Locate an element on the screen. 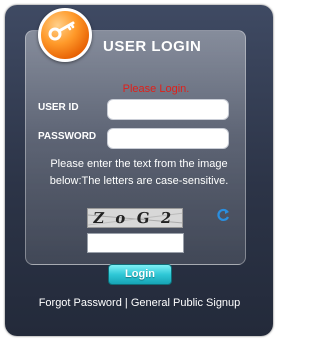  user-id-label: USER ID is located at coordinates (58, 107).